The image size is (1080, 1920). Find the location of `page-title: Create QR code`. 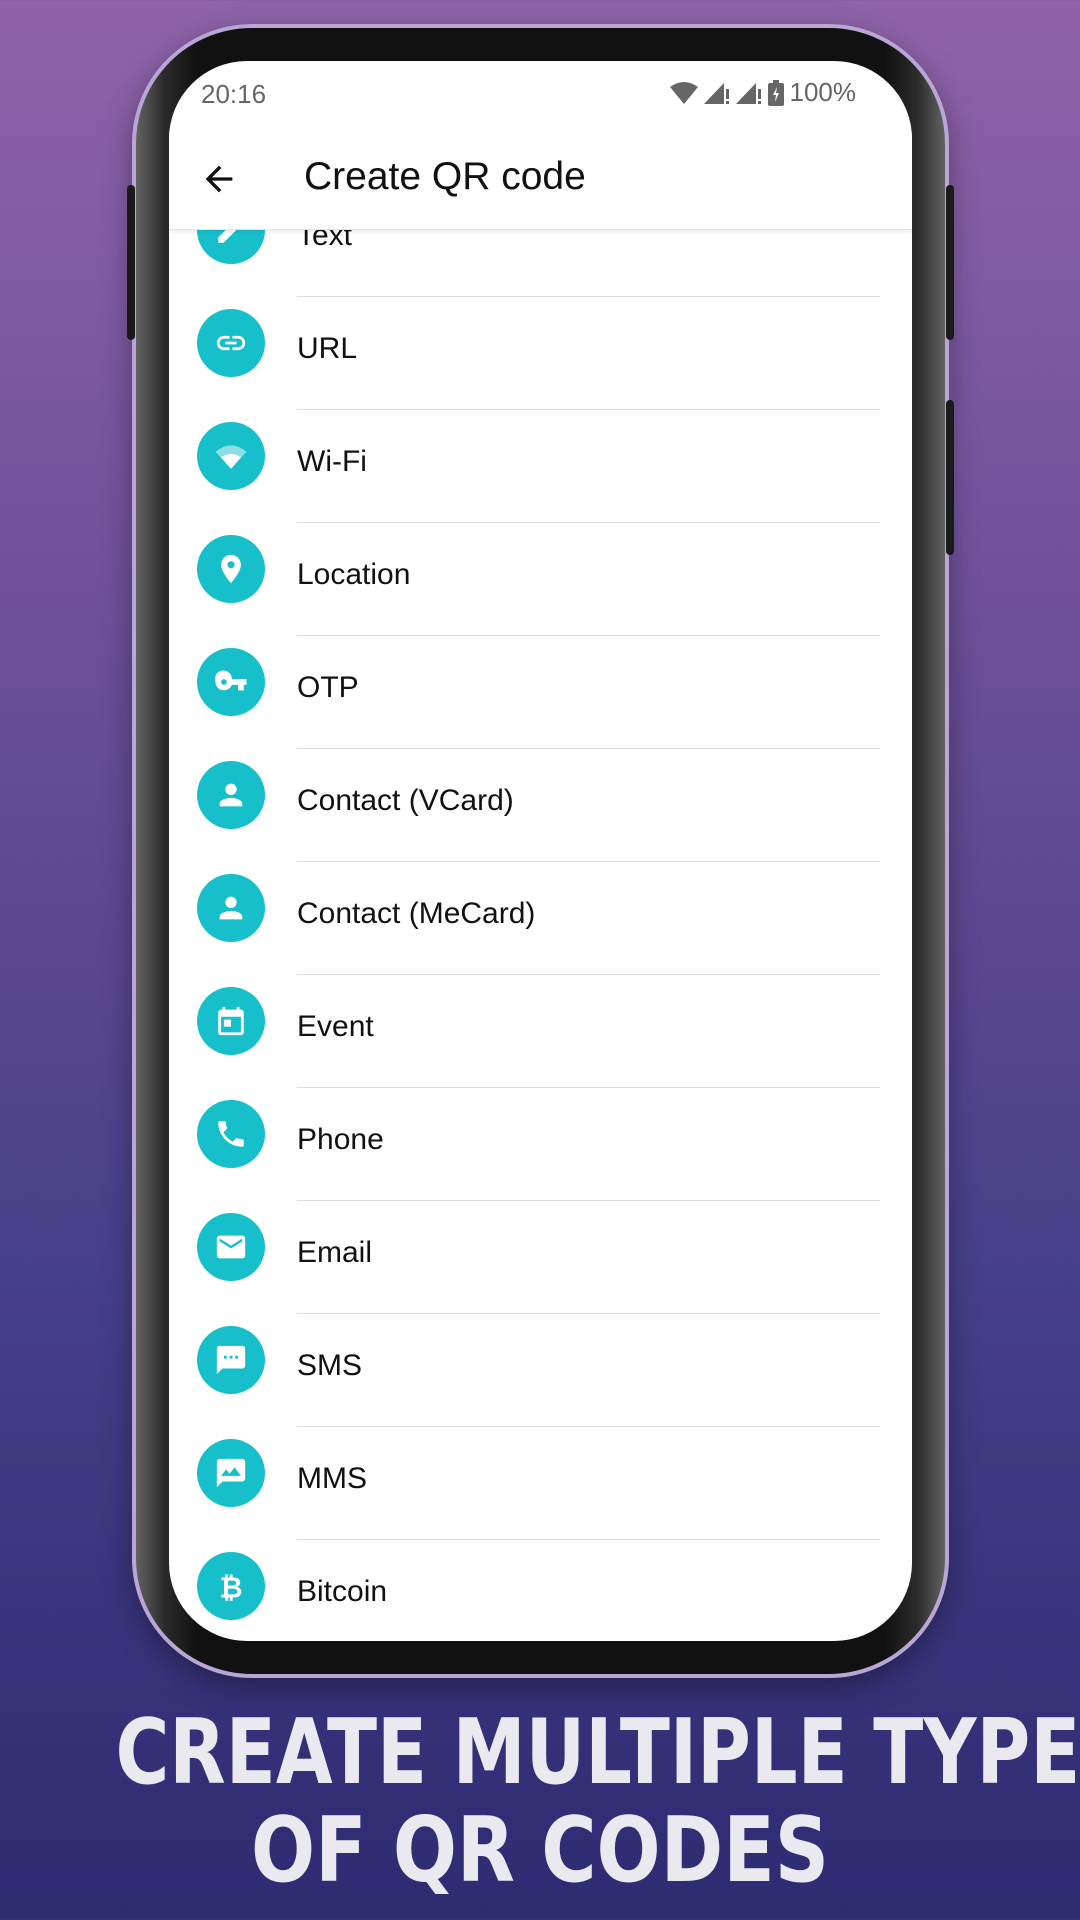

page-title: Create QR code is located at coordinates (445, 176).